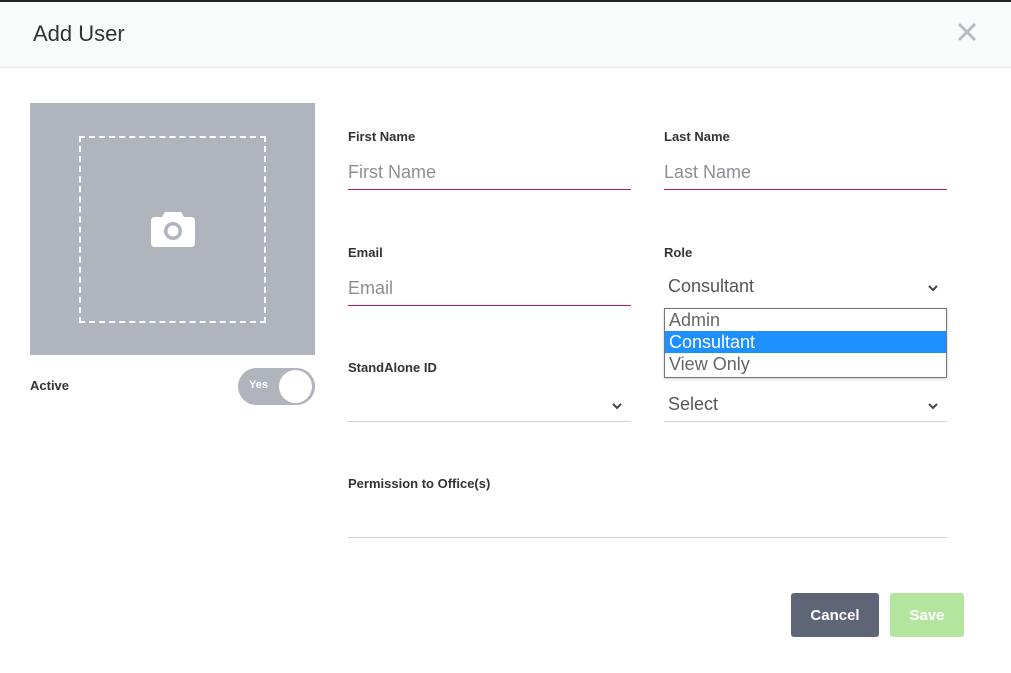 The image size is (1011, 673). What do you see at coordinates (258, 385) in the screenshot?
I see `toggle-text: Yes` at bounding box center [258, 385].